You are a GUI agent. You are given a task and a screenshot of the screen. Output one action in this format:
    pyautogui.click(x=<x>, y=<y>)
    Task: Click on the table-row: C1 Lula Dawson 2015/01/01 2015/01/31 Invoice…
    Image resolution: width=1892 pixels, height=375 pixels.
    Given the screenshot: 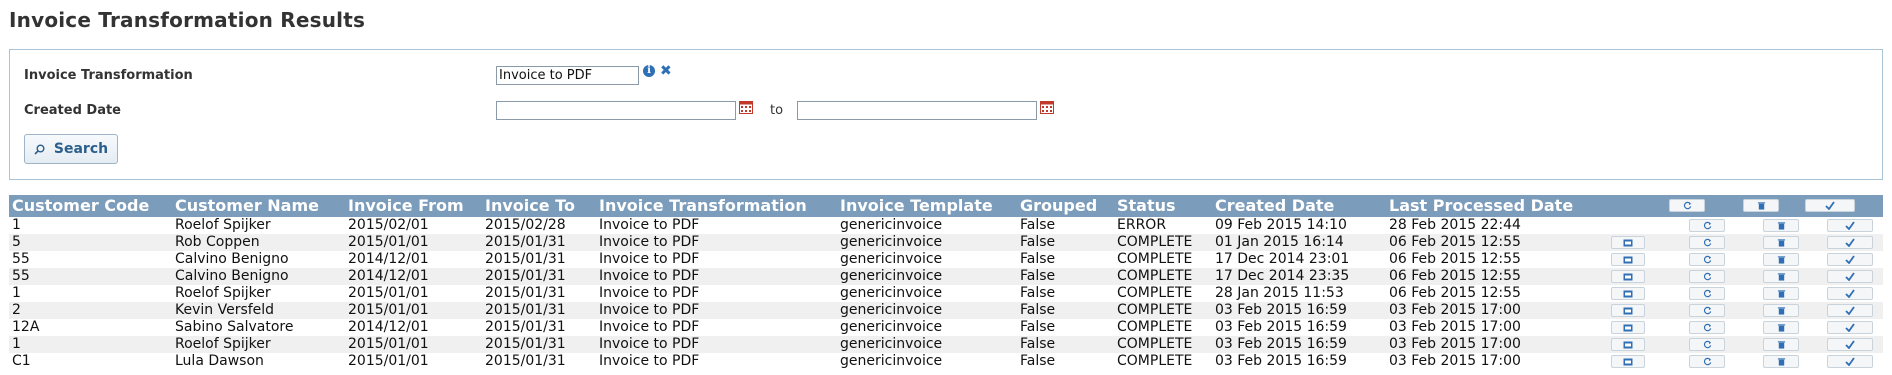 What is the action you would take?
    pyautogui.click(x=946, y=361)
    